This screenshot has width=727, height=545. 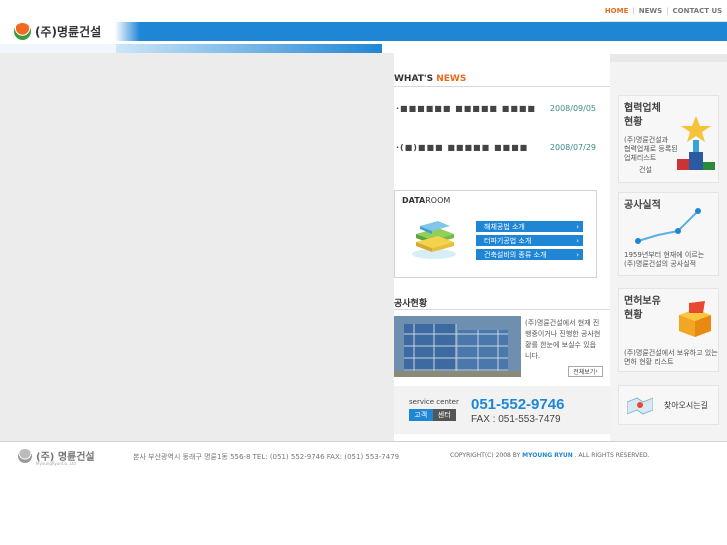 What do you see at coordinates (529, 254) in the screenshot?
I see `dataroom-facilities-button: 건축설비의 종류 소개 ›` at bounding box center [529, 254].